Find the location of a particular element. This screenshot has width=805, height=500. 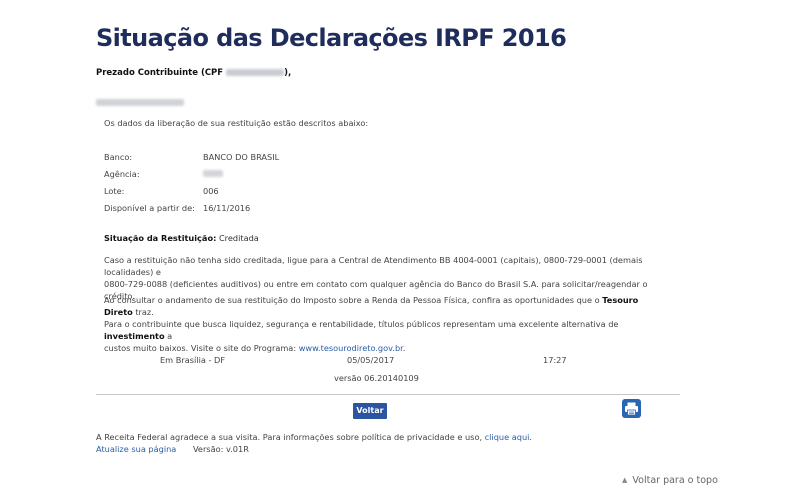

agency-label: Agência: is located at coordinates (122, 174).